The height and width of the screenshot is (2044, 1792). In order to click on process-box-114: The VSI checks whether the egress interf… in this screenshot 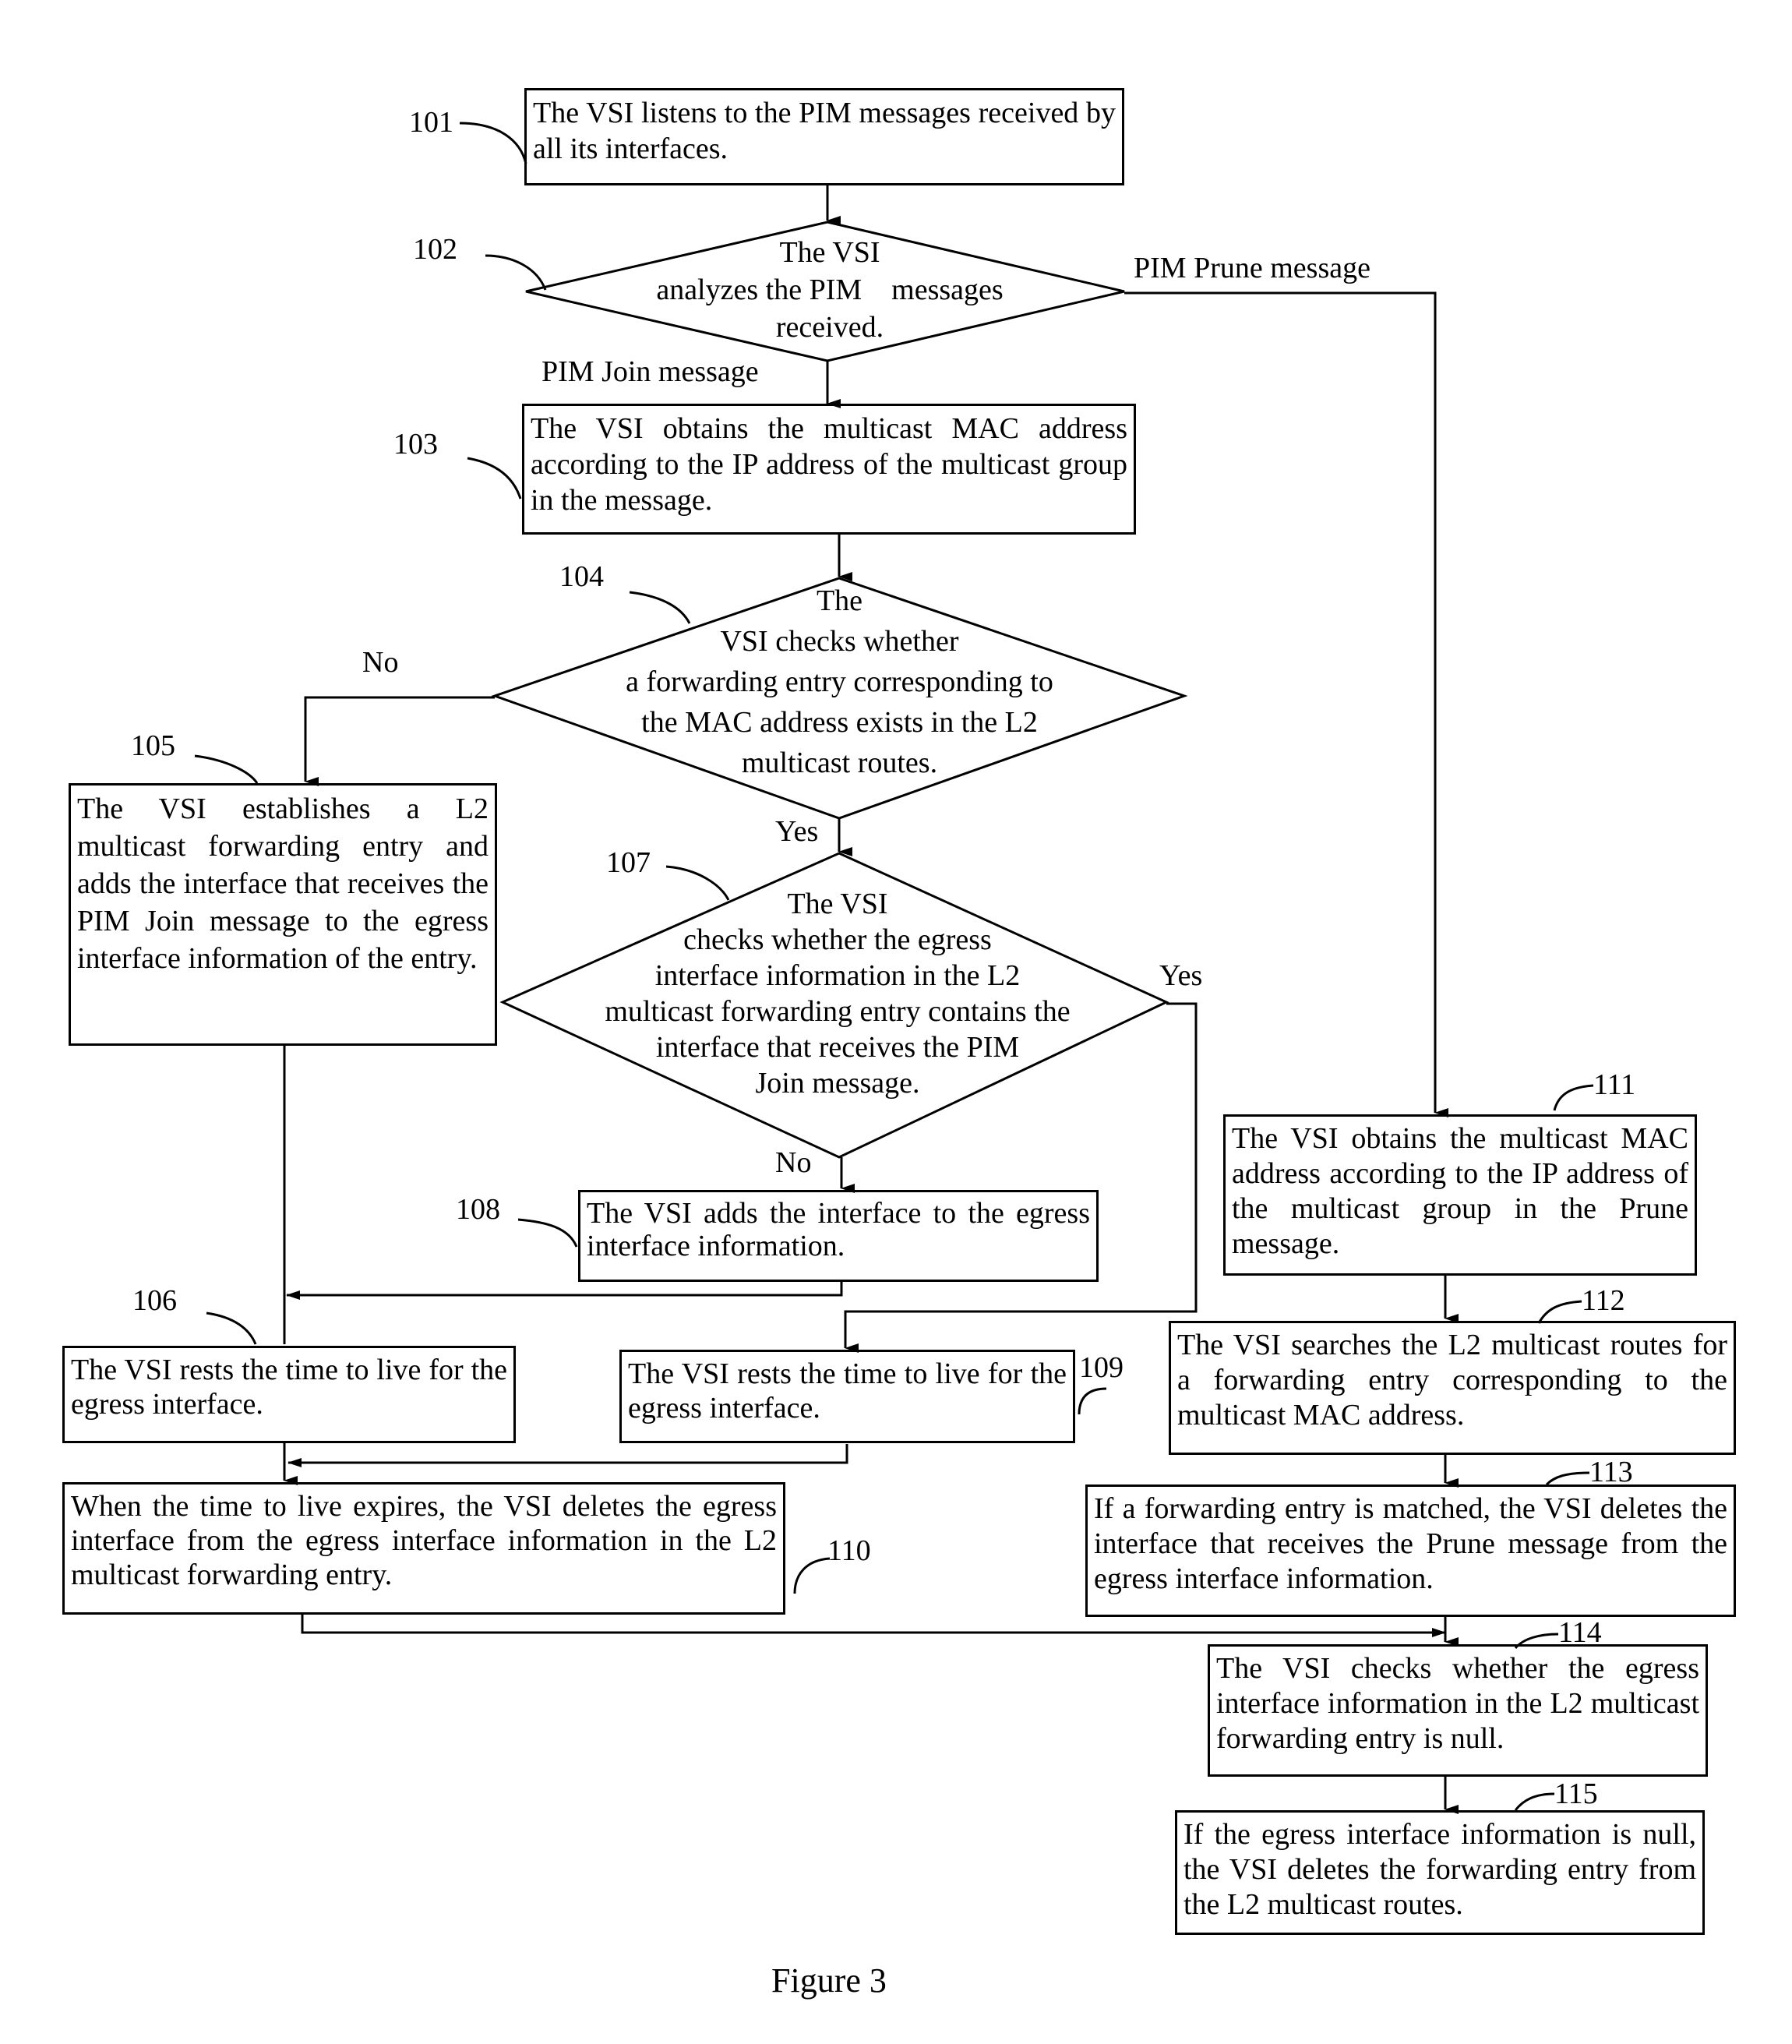, I will do `click(1458, 1710)`.